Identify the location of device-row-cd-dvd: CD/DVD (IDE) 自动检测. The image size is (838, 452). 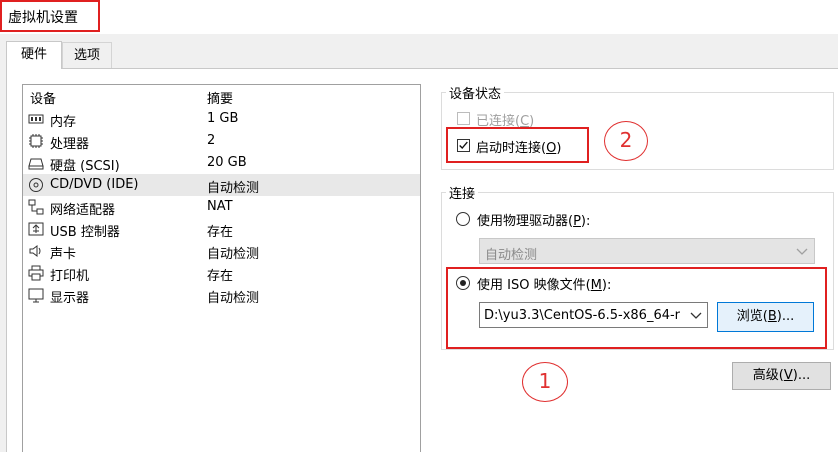
(221, 185).